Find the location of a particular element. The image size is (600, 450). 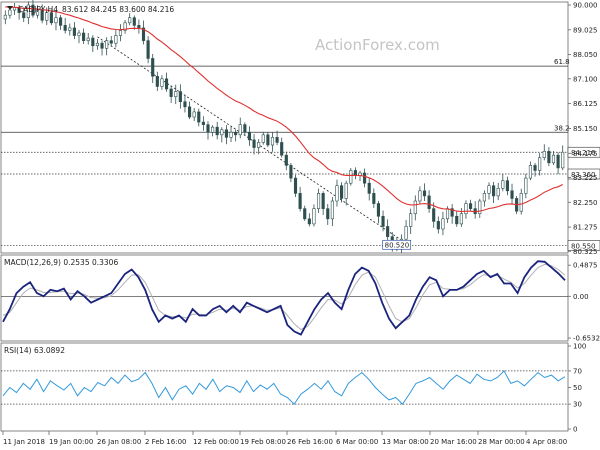

time-tick-label: 19 Feb 08:00 is located at coordinates (263, 442).